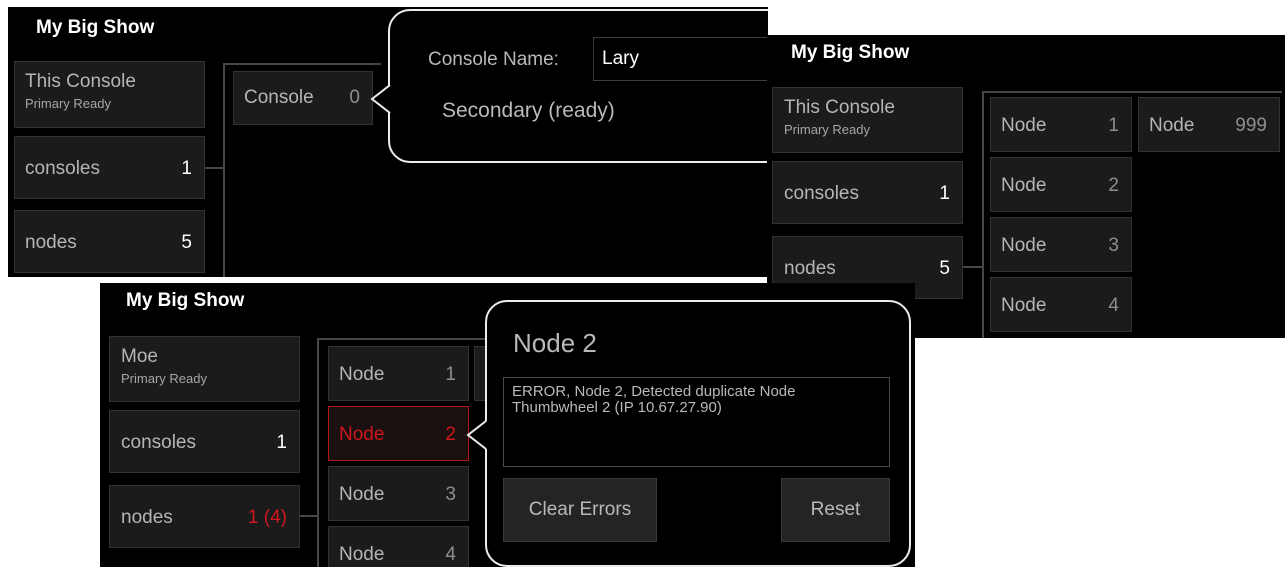 The height and width of the screenshot is (567, 1285). I want to click on clear-errors-button: Clear Errors, so click(580, 510).